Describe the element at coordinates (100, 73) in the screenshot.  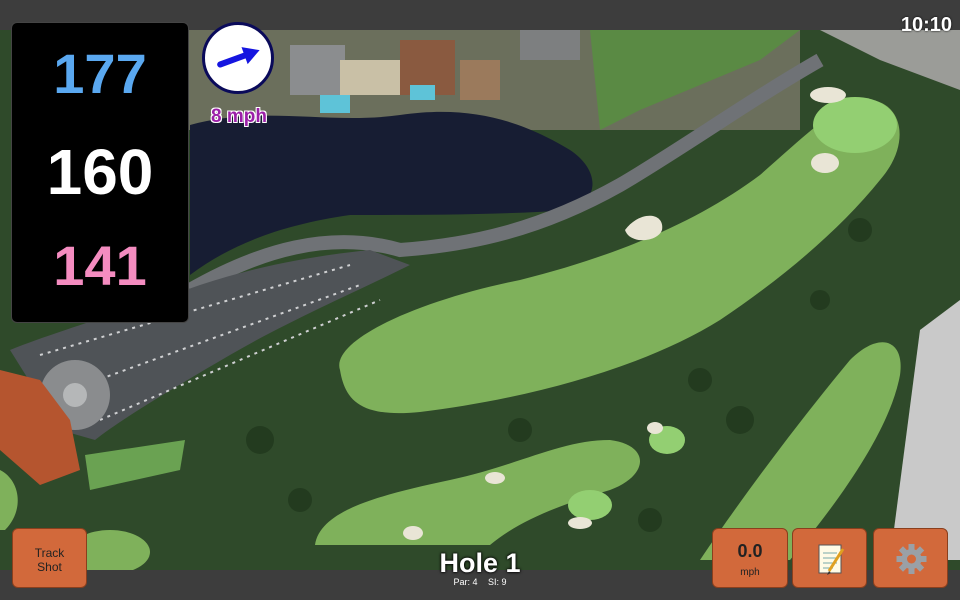
I see `yardage-back: 177` at that location.